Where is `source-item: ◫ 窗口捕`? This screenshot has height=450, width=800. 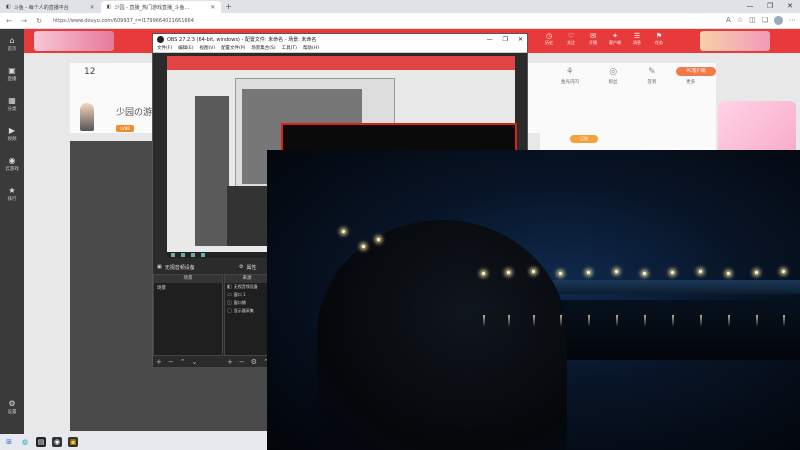 source-item: ◫ 窗口捕 is located at coordinates (247, 303).